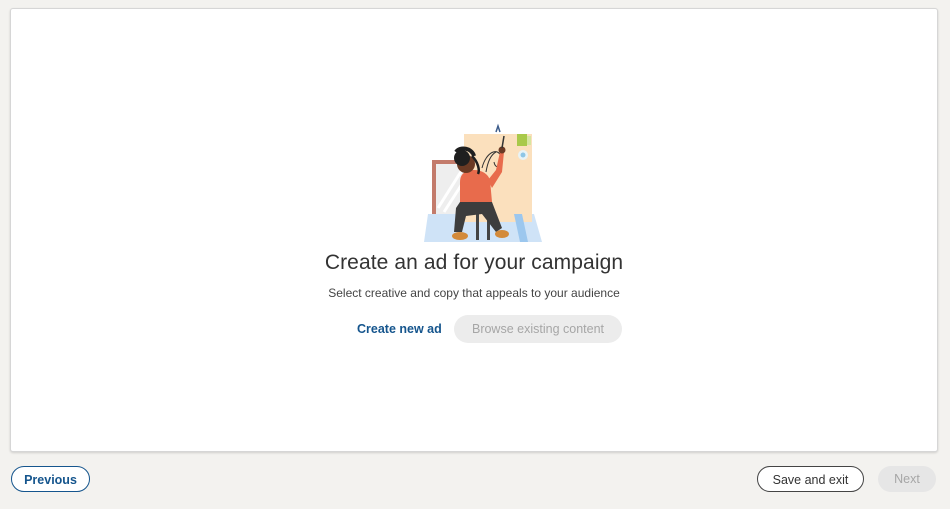  What do you see at coordinates (907, 479) in the screenshot?
I see `next-button: Next` at bounding box center [907, 479].